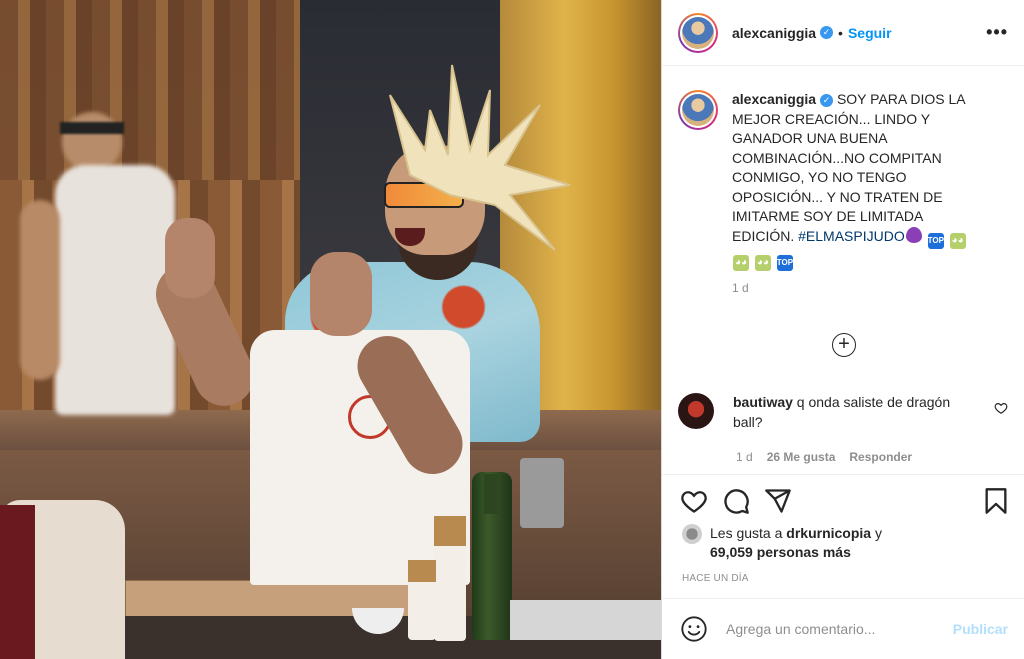  What do you see at coordinates (778, 501) in the screenshot?
I see `share-icon` at bounding box center [778, 501].